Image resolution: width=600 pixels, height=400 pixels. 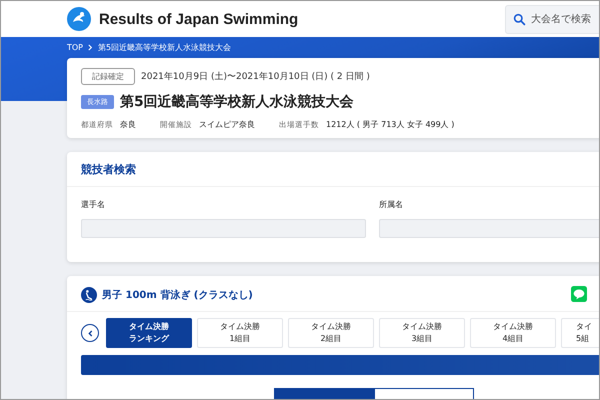 I want to click on search-field: 大会名で検索, so click(x=552, y=19).